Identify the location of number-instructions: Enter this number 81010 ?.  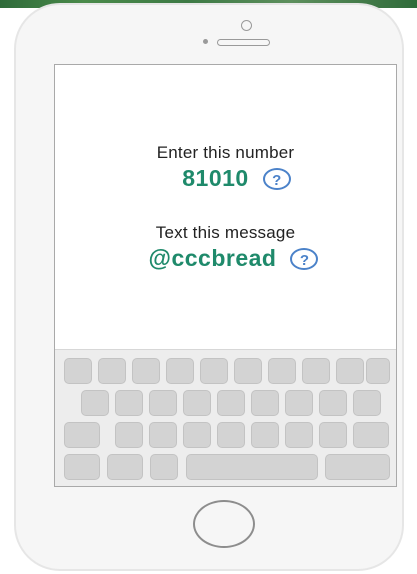
(225, 167).